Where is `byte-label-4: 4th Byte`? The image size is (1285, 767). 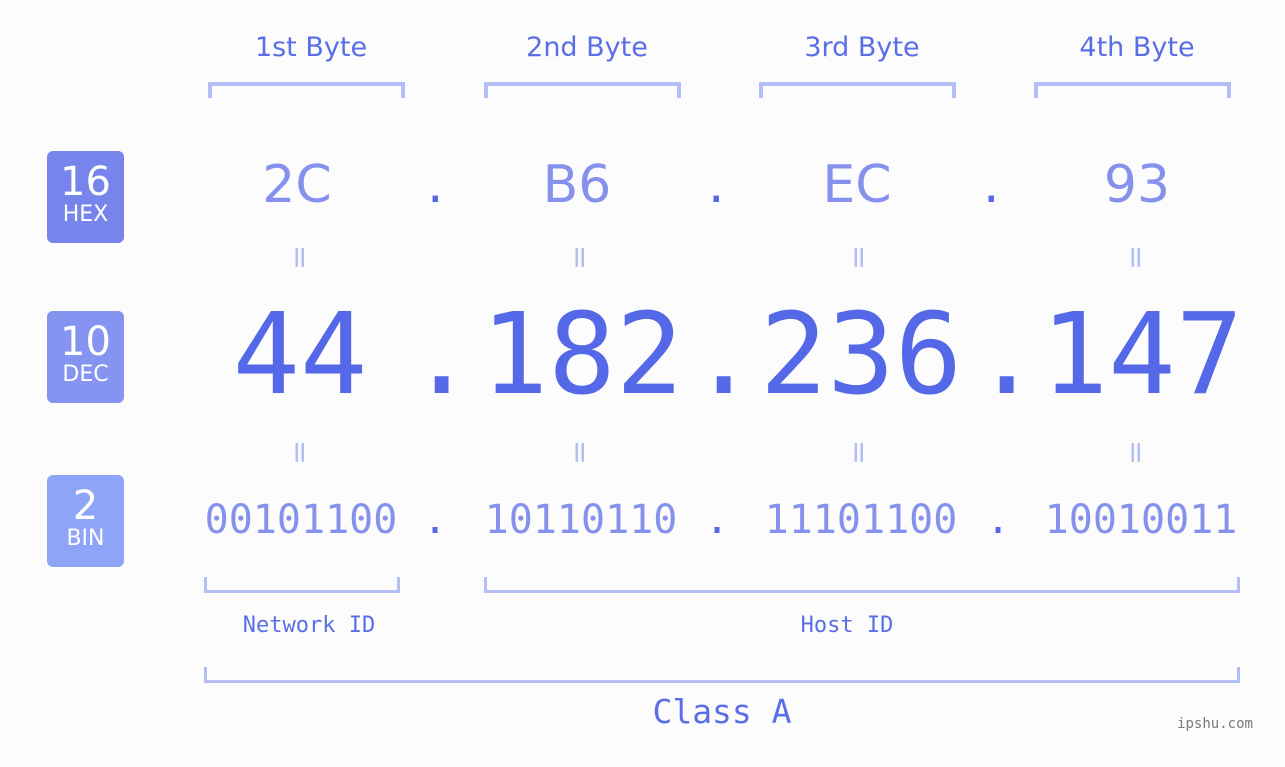
byte-label-4: 4th Byte is located at coordinates (1137, 47).